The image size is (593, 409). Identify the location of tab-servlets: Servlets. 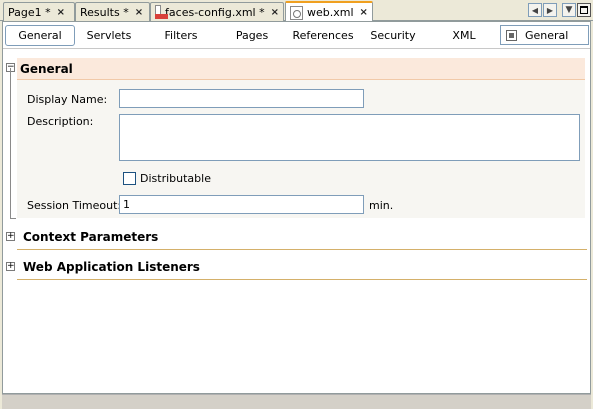
(109, 35).